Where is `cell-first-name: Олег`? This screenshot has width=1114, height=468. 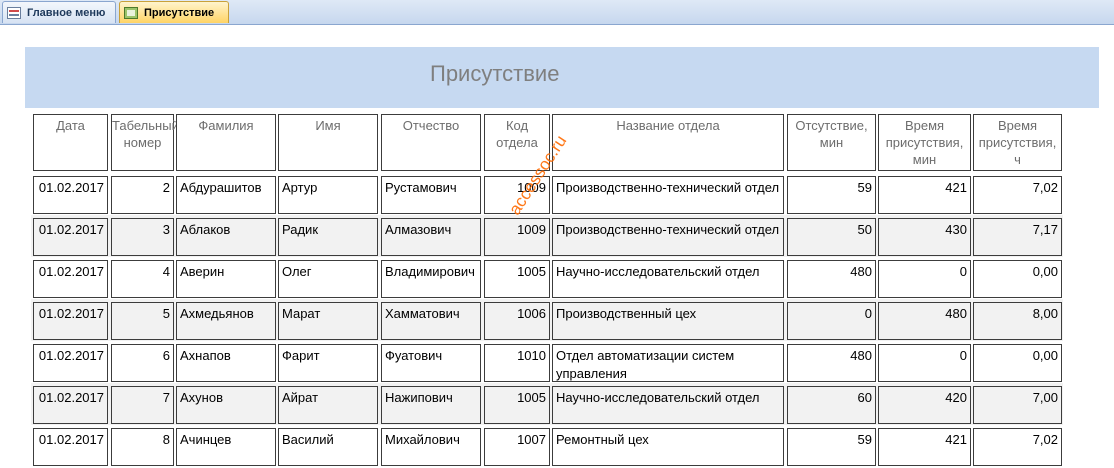 cell-first-name: Олег is located at coordinates (328, 279).